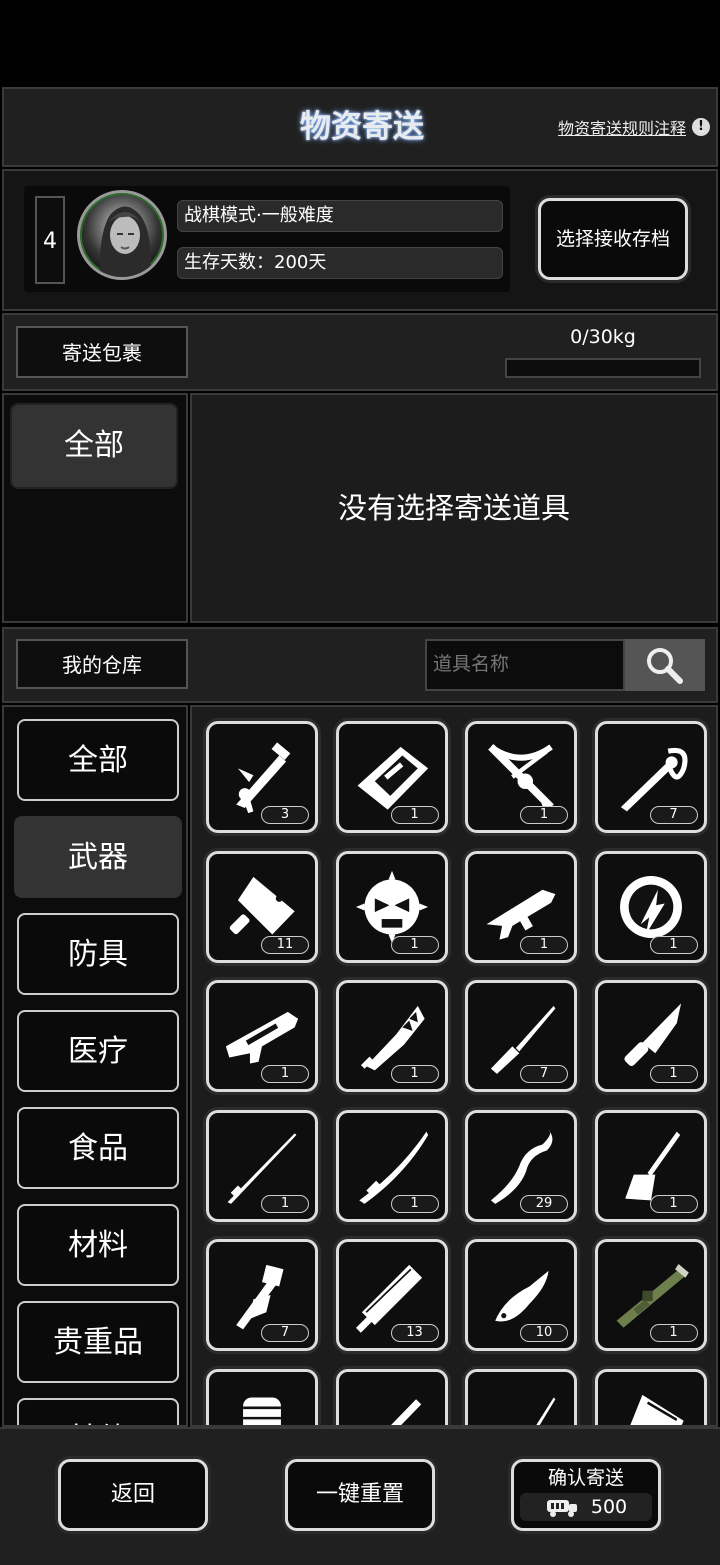 The image size is (720, 1565). What do you see at coordinates (521, 1165) in the screenshot?
I see `item-slot: 29` at bounding box center [521, 1165].